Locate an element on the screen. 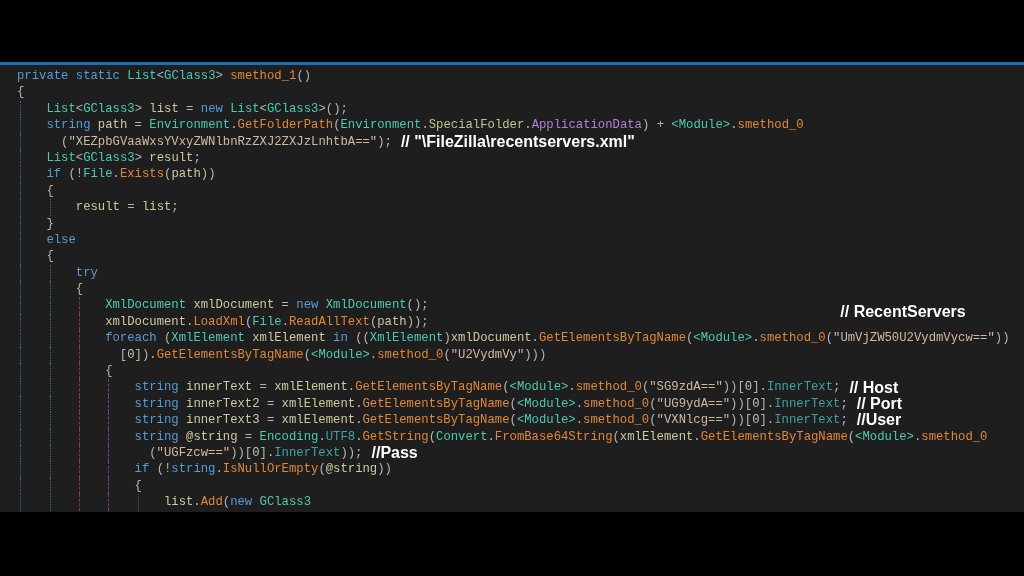 The image size is (1024, 576). code-line: [0]).GetElementsByTagName(<Module>.smethod_0("U2VydmVy"))) is located at coordinates (333, 355).